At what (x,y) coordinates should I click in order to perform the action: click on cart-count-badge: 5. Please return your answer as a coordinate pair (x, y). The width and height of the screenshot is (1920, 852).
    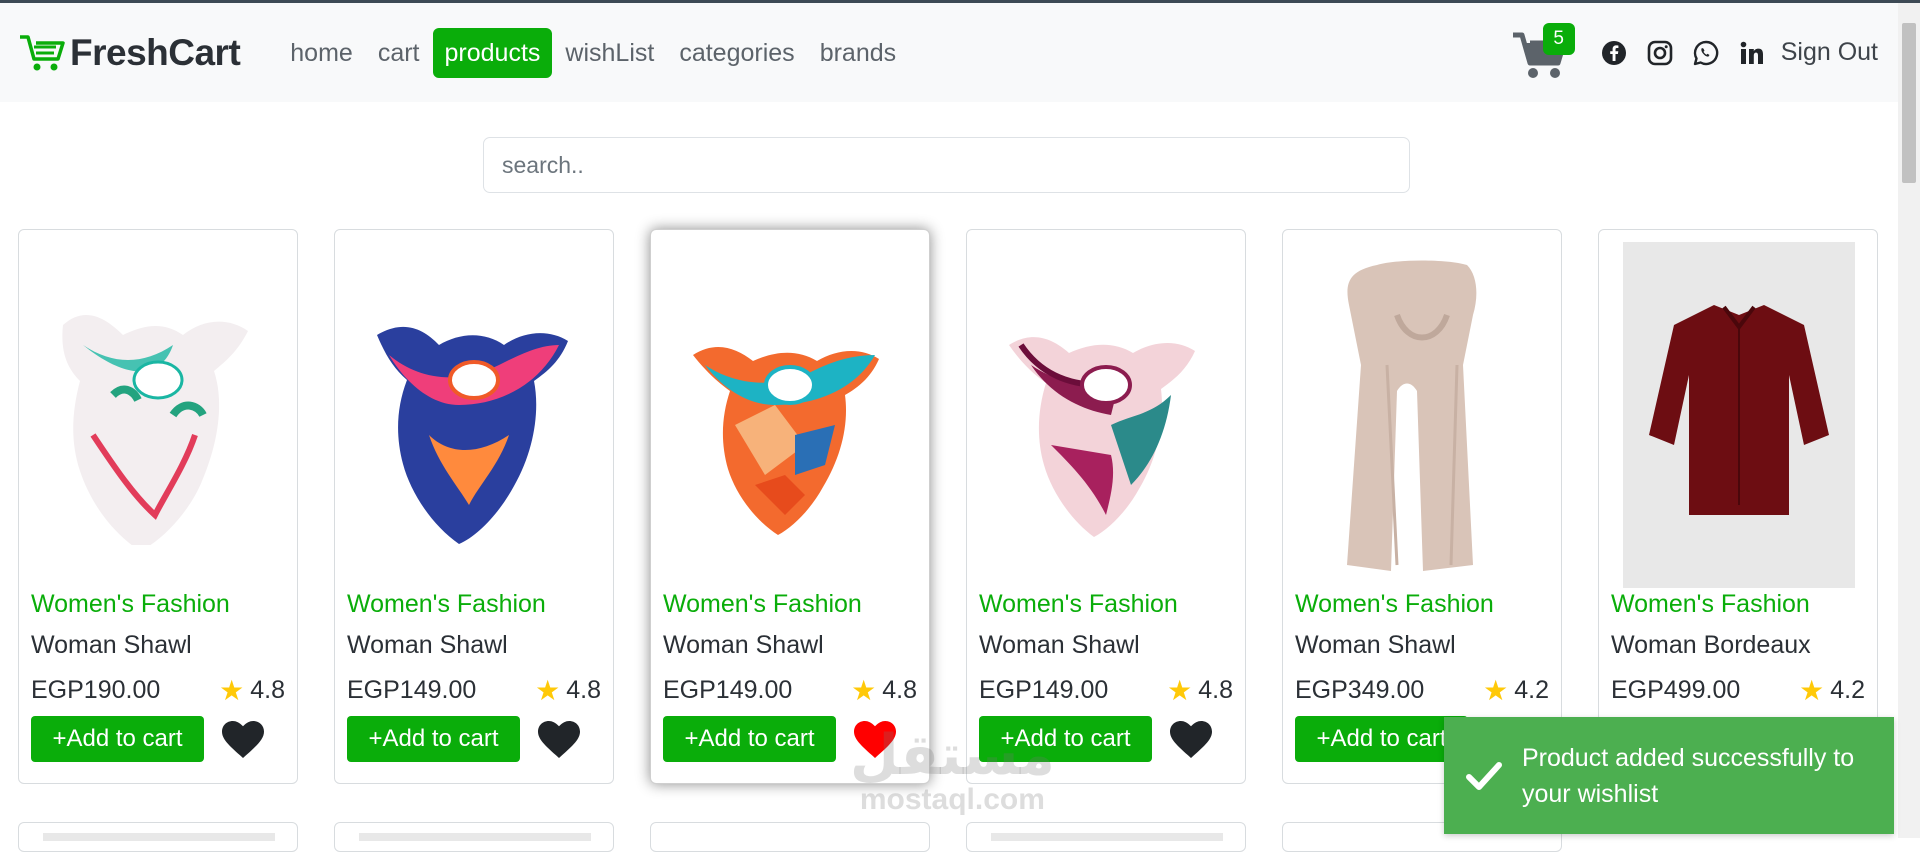
    Looking at the image, I should click on (1558, 38).